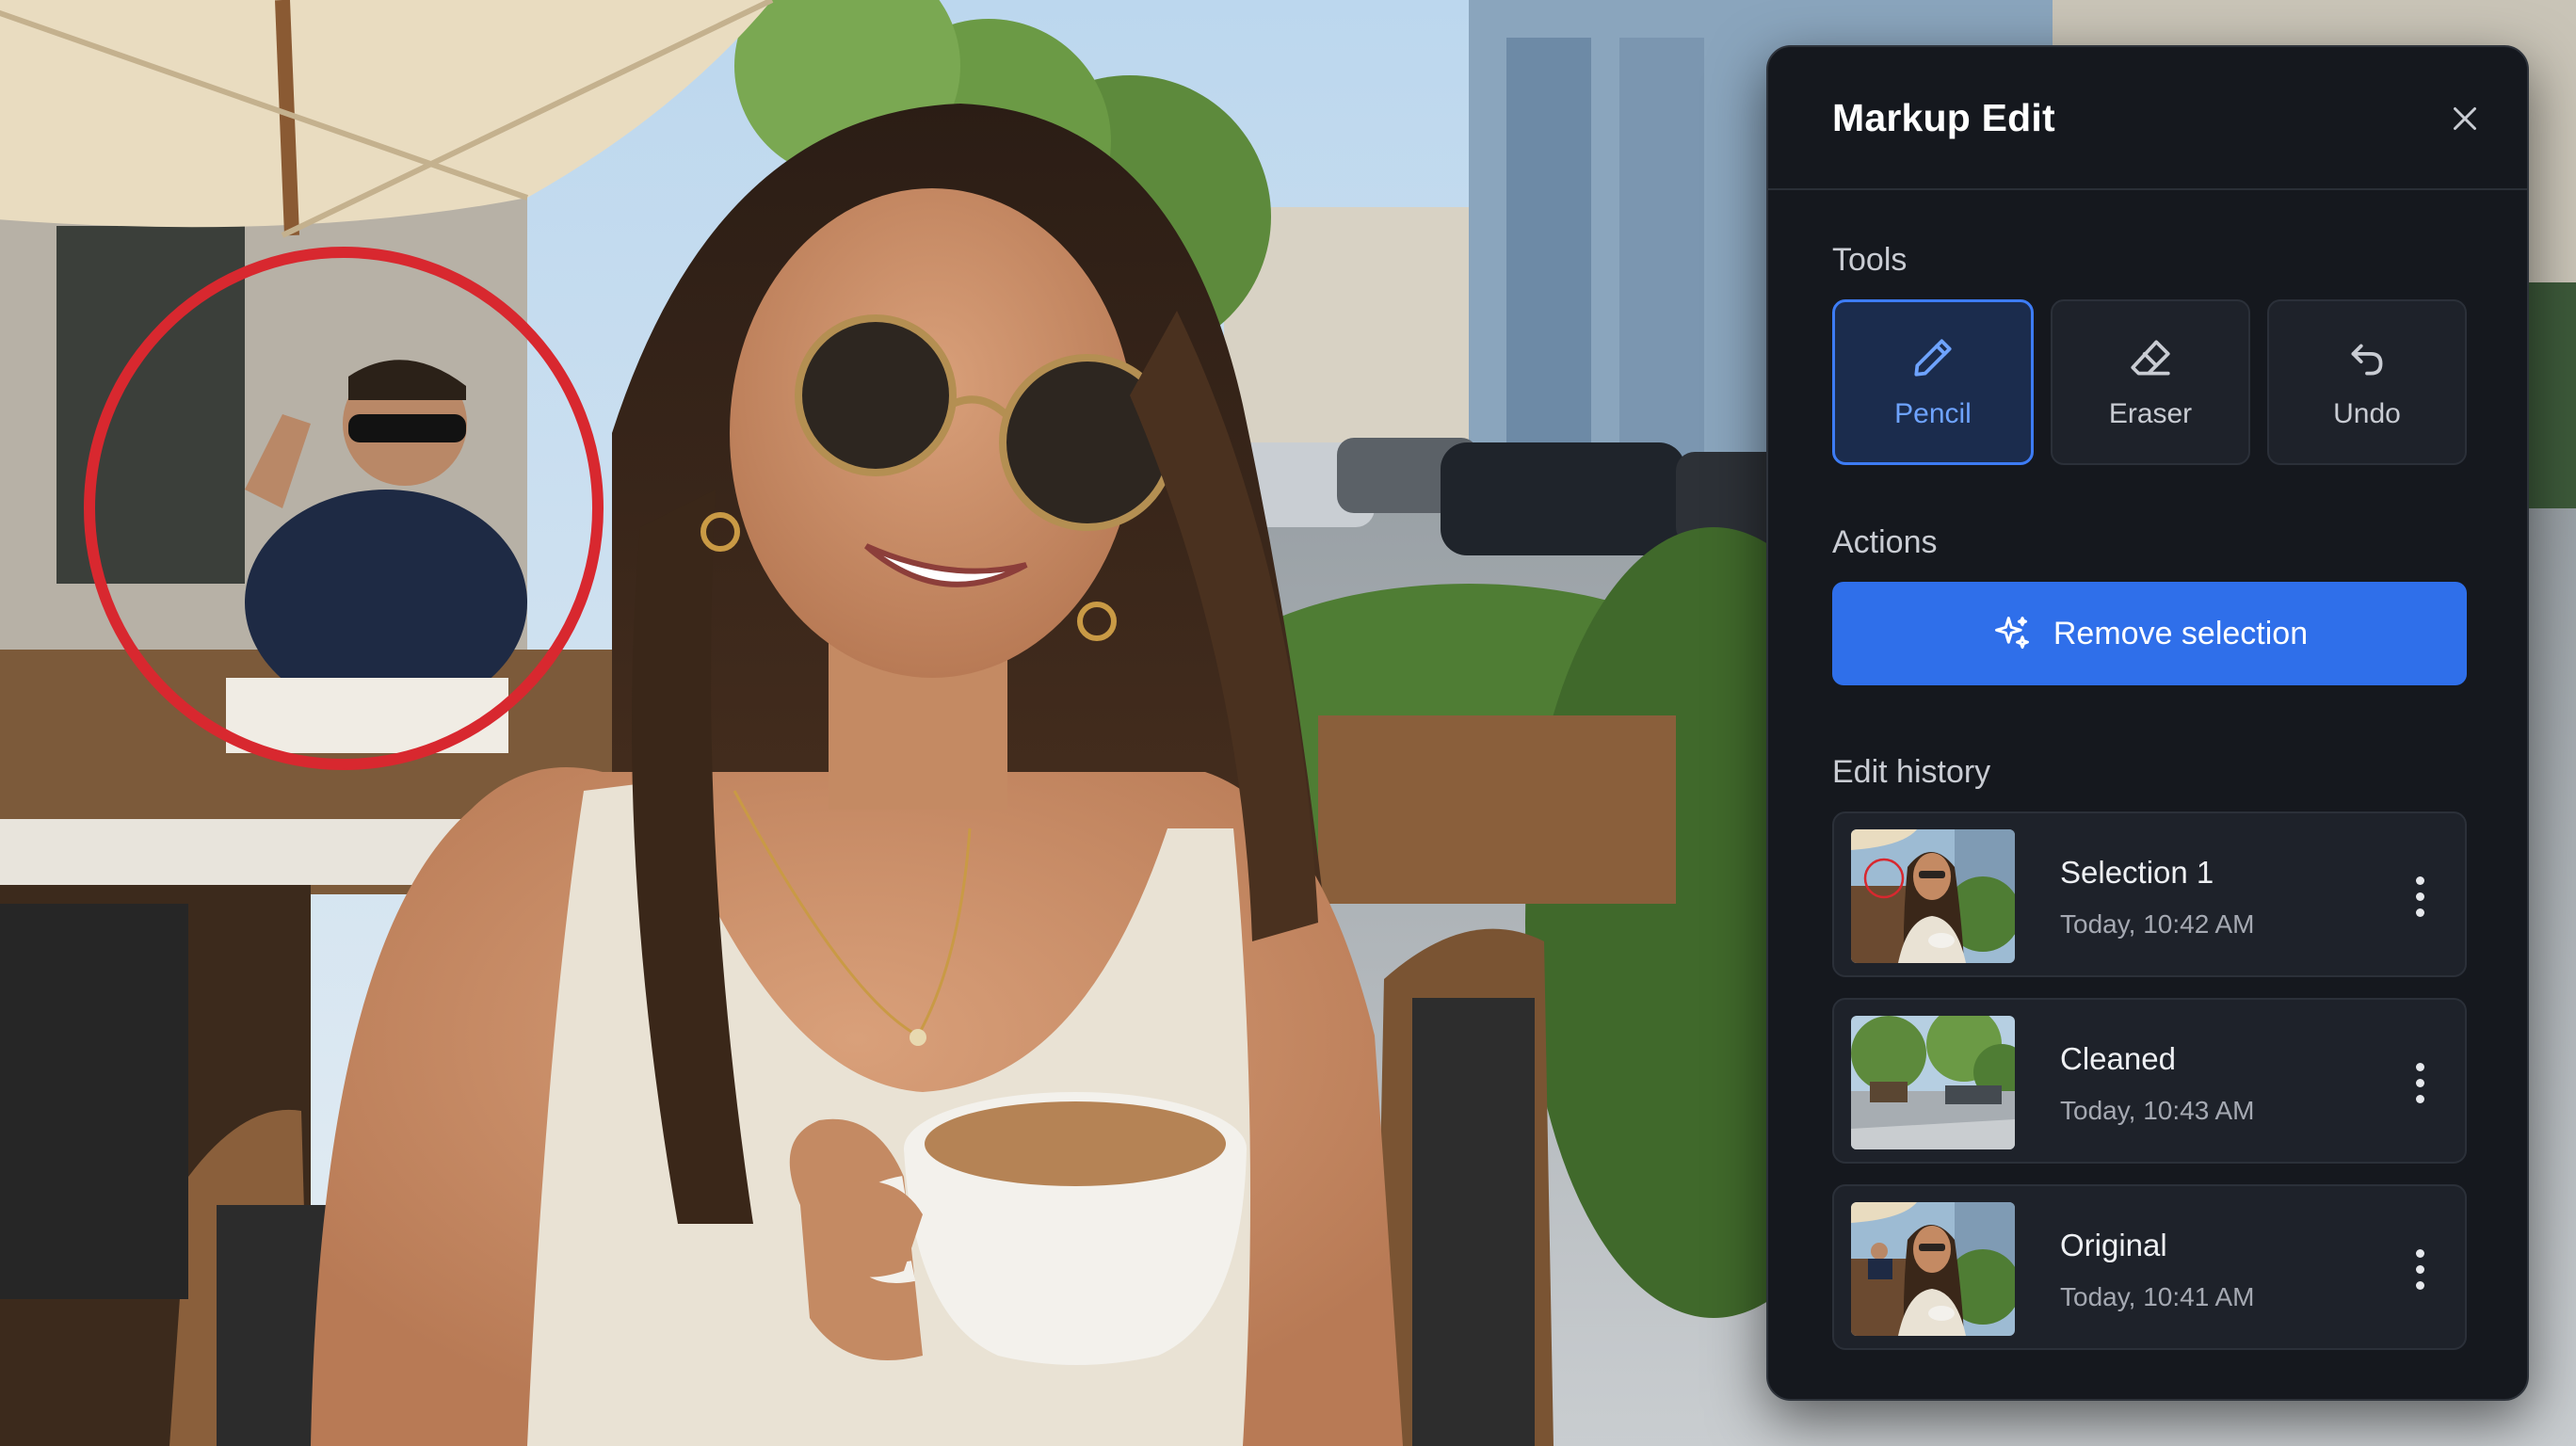  I want to click on undo-tool-label: Undo, so click(2367, 413).